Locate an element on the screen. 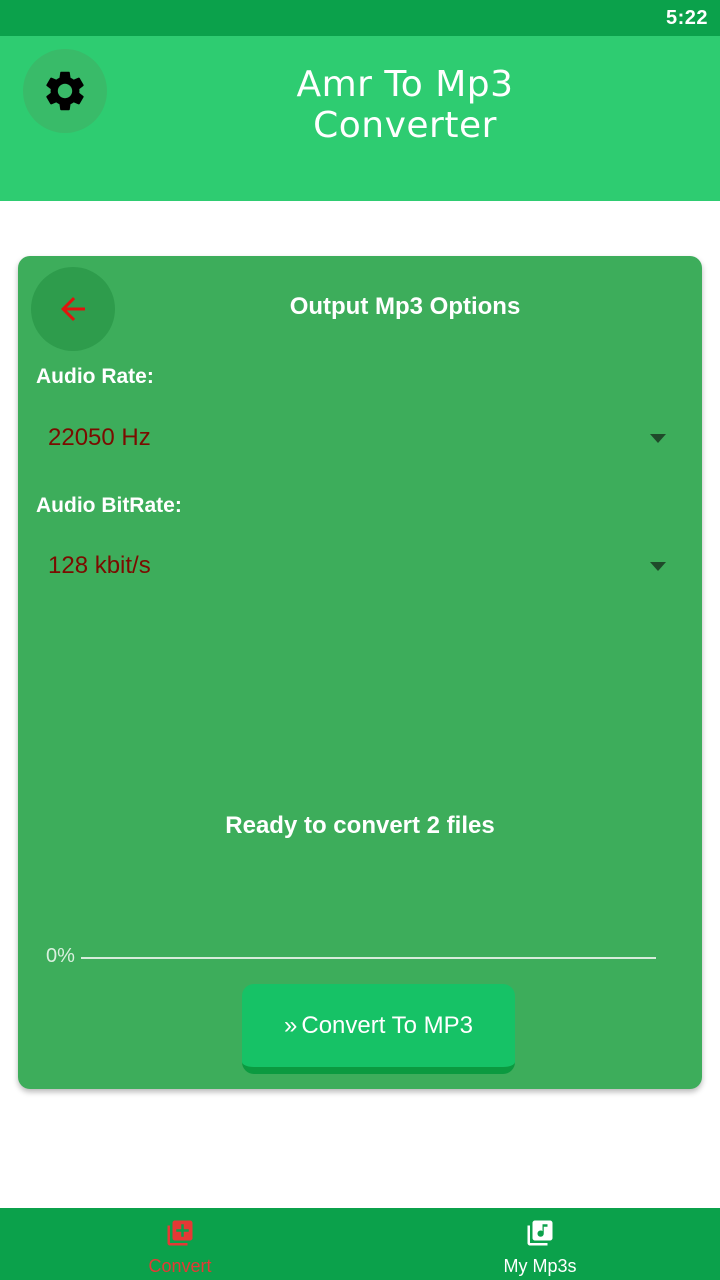 This screenshot has width=720, height=1280. nav-item-convert: Convert is located at coordinates (180, 1244).